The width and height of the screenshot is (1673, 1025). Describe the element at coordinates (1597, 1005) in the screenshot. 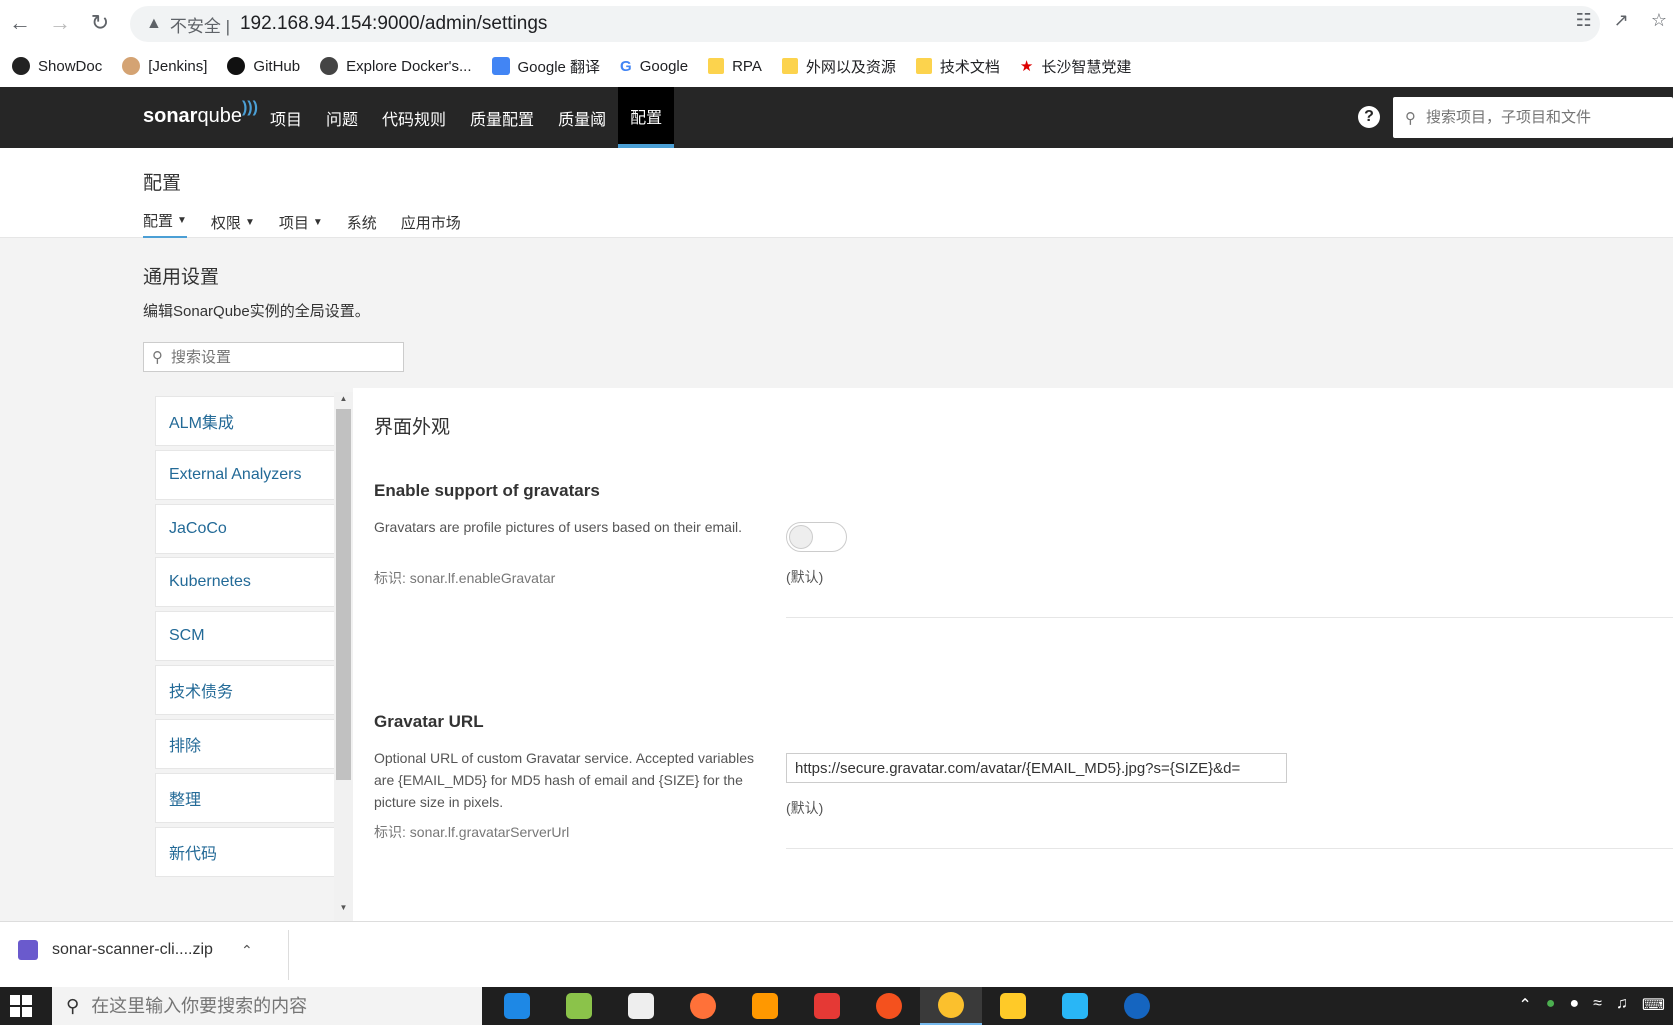

I see `wifi-icon: ≈` at that location.